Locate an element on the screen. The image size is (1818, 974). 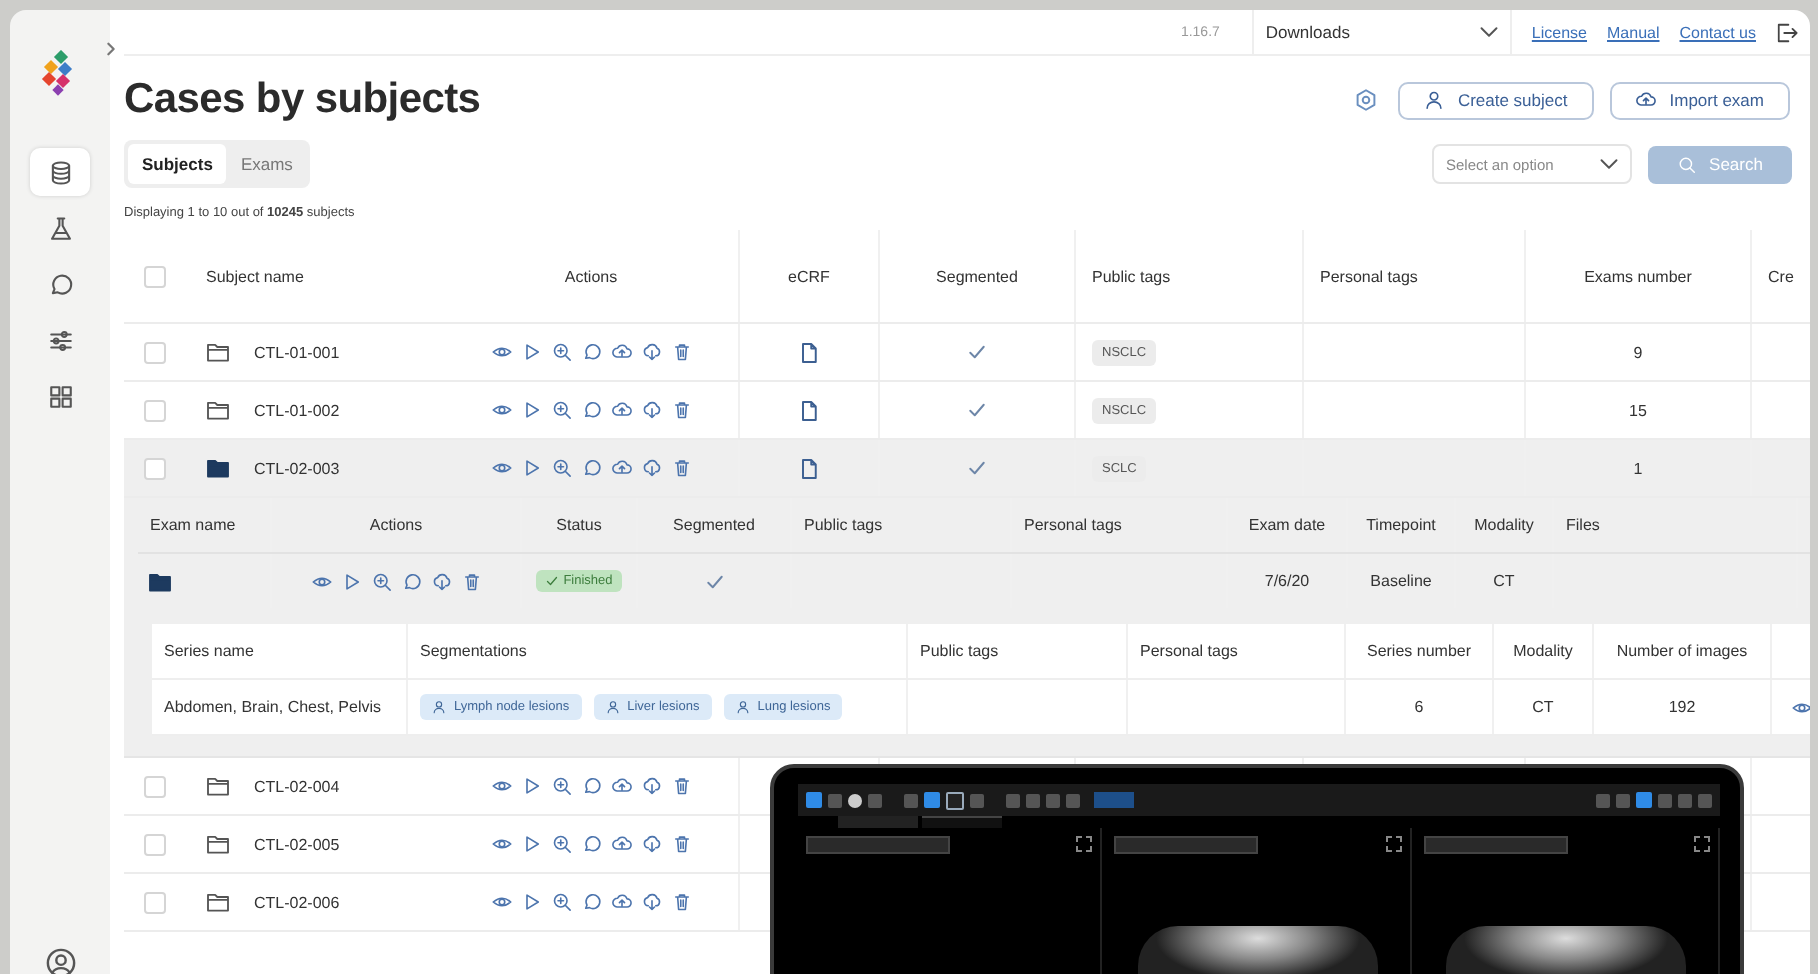
subject-name: CTL-02-003 is located at coordinates (297, 468).